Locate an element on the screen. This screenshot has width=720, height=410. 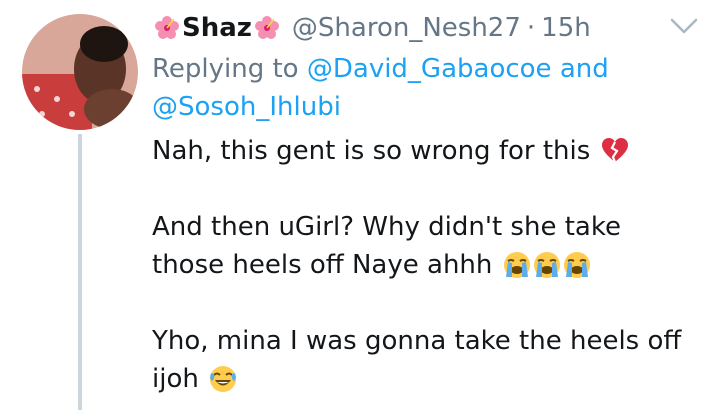
tweet-line: Yho, mina I was gonna take the heels off is located at coordinates (417, 341).